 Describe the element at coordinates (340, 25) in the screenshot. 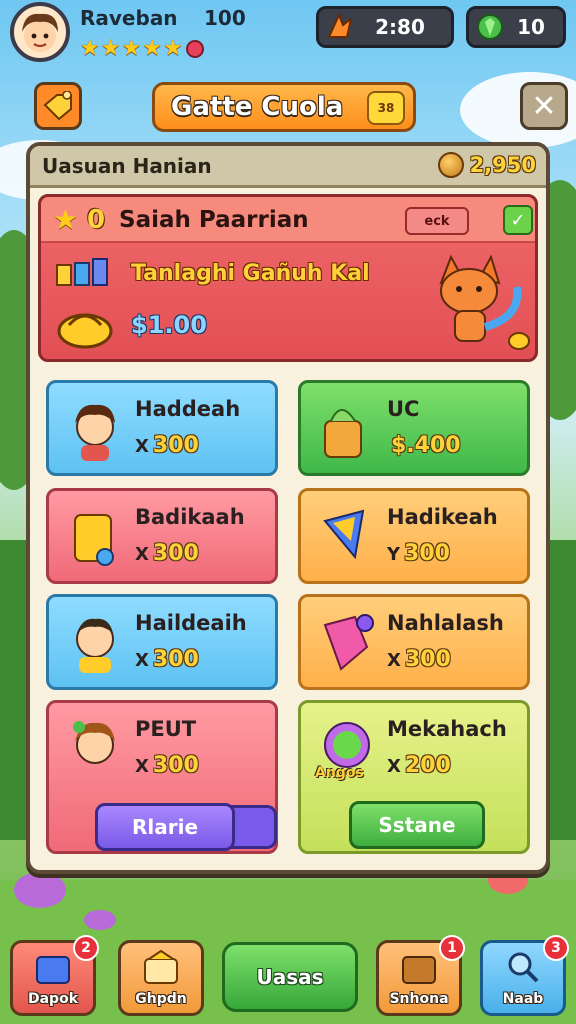

I see `flame-icon` at that location.